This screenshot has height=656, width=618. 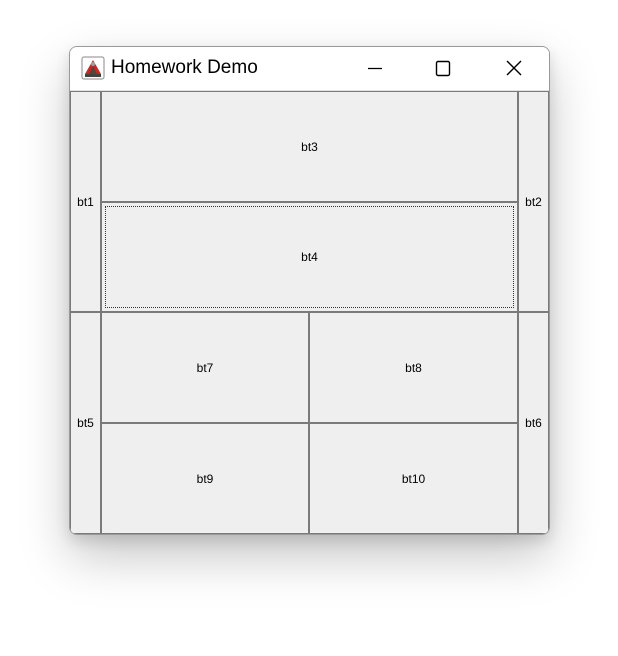 I want to click on title-bar: Homework Demo, so click(x=309, y=69).